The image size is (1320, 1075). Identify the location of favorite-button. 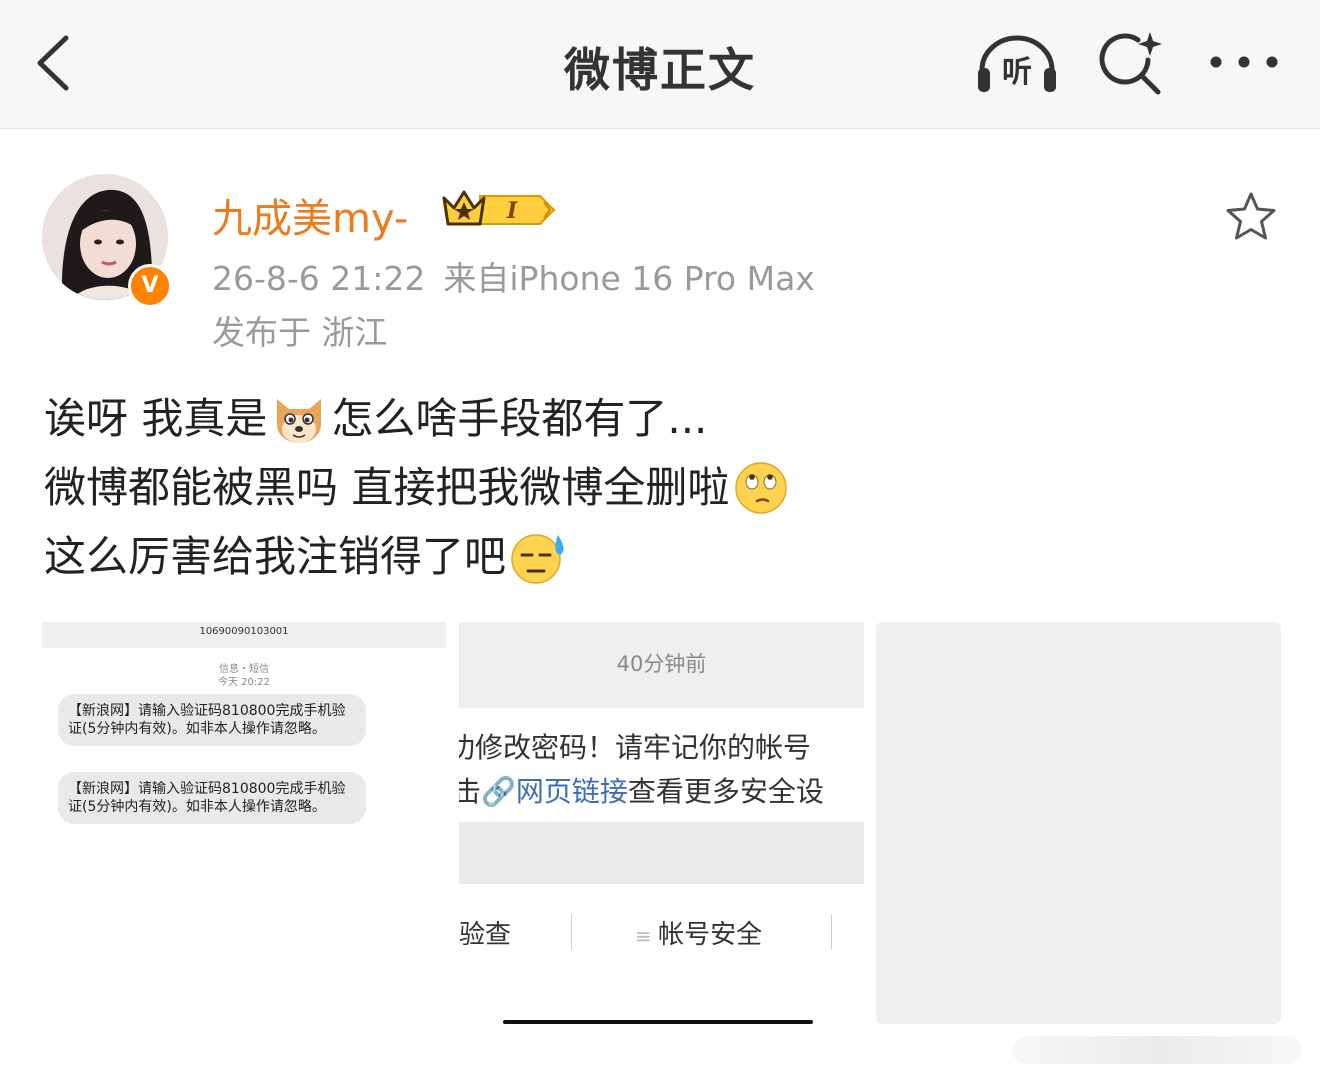
(1251, 217).